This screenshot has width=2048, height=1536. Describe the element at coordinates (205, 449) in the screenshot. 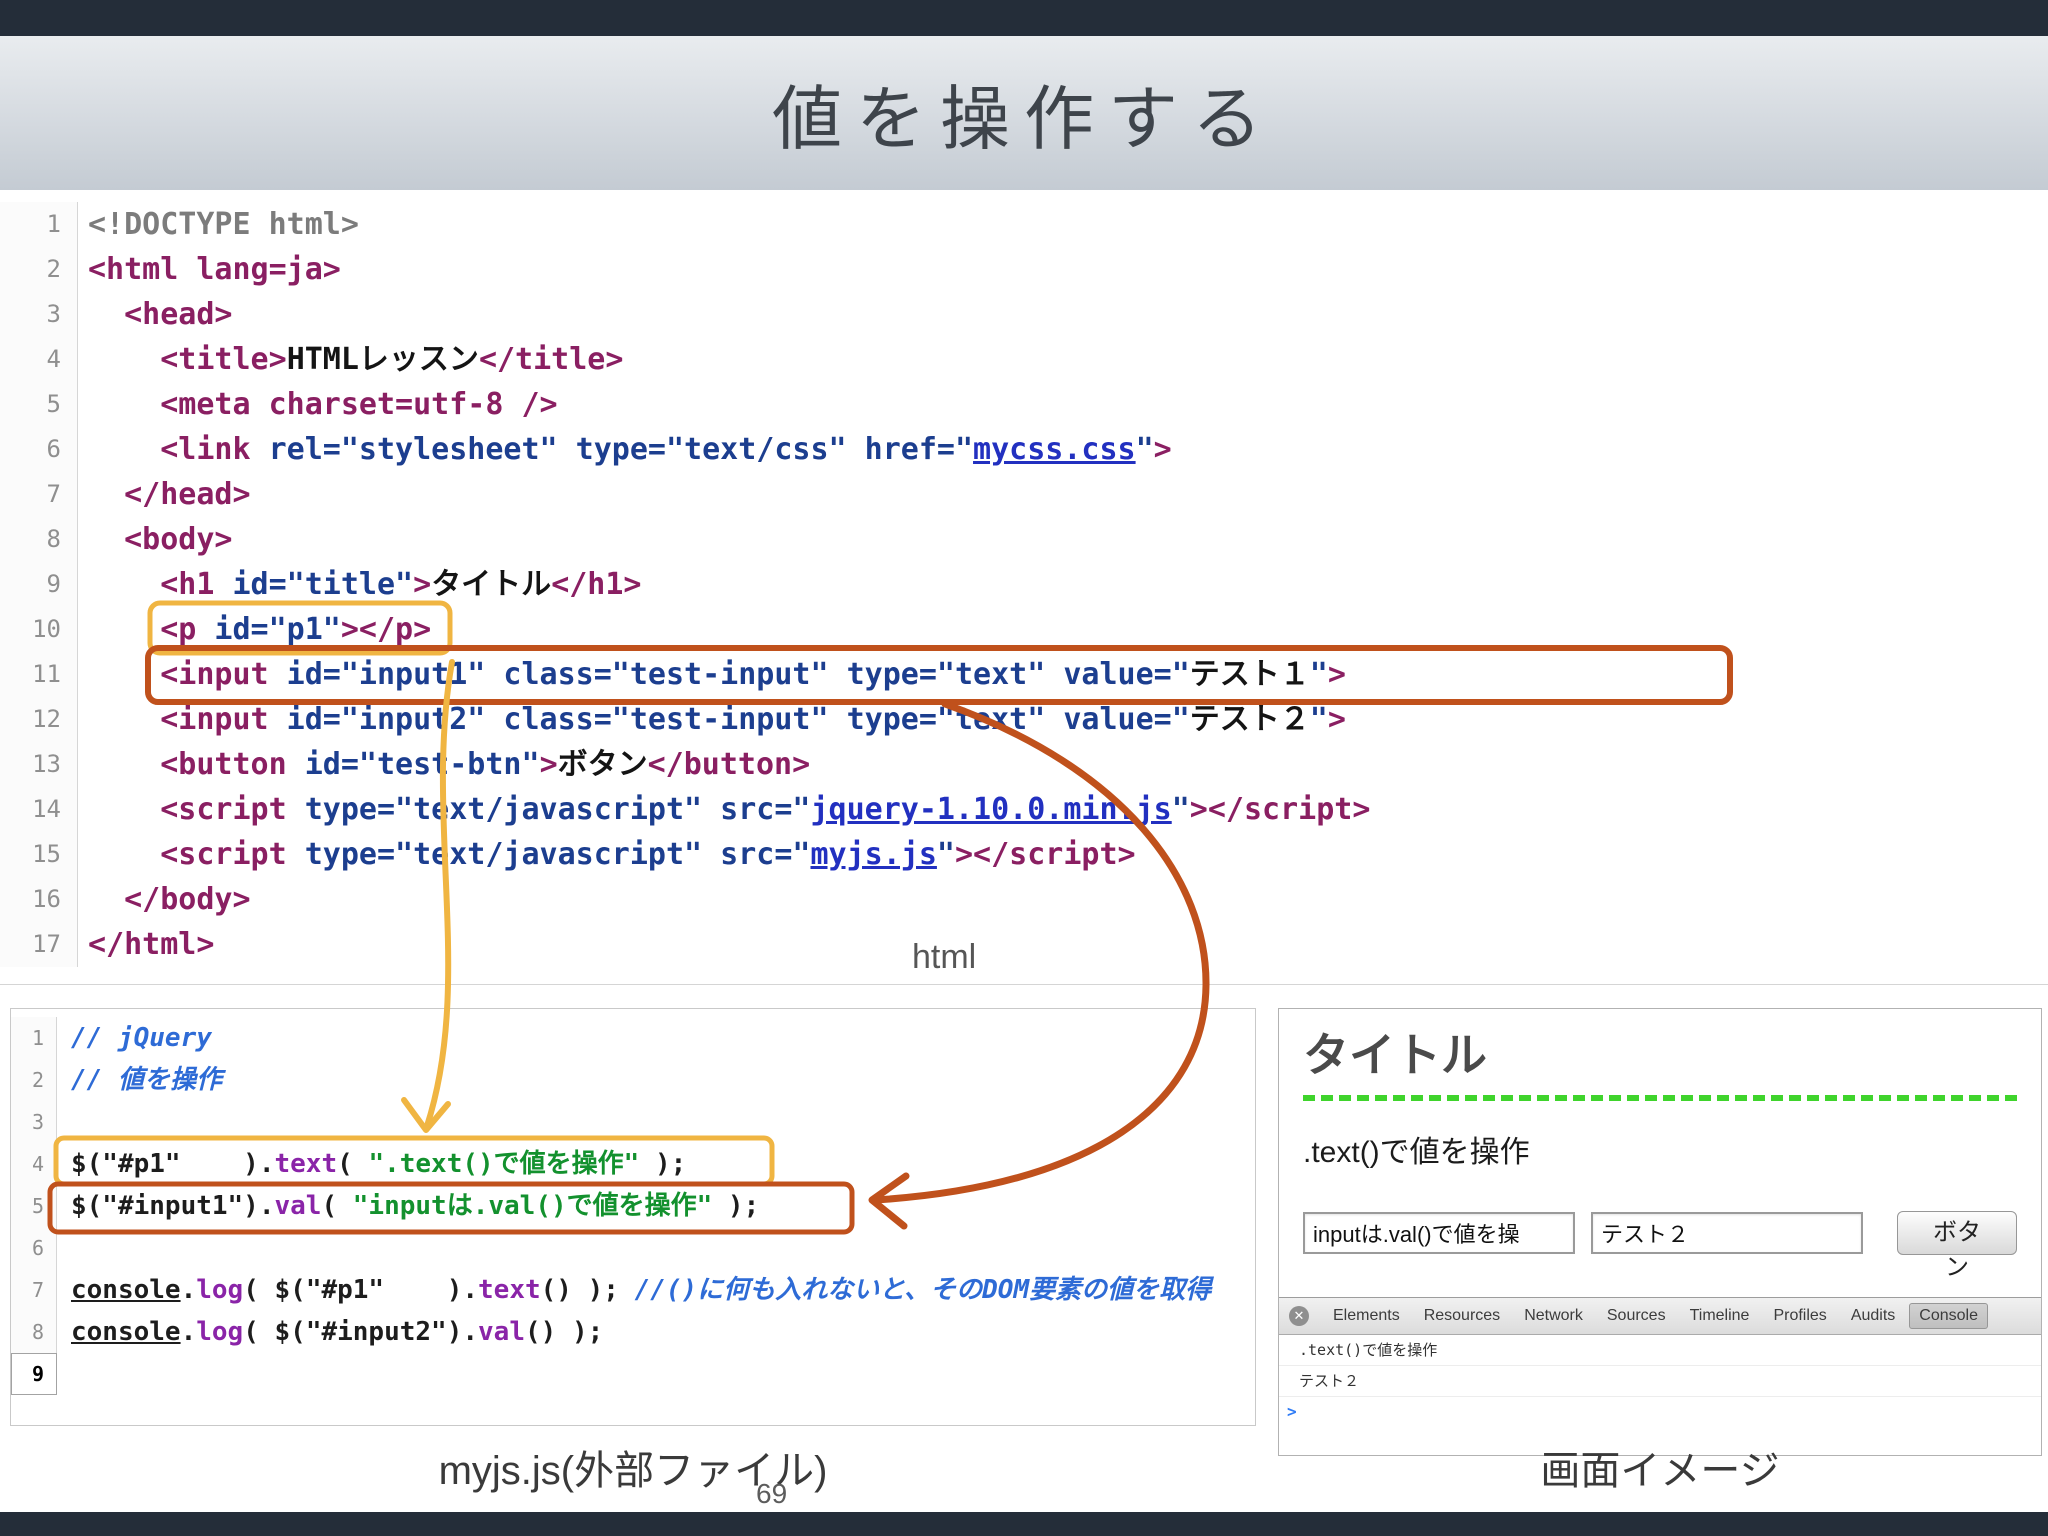

I see `code-seg-tag: <link` at that location.